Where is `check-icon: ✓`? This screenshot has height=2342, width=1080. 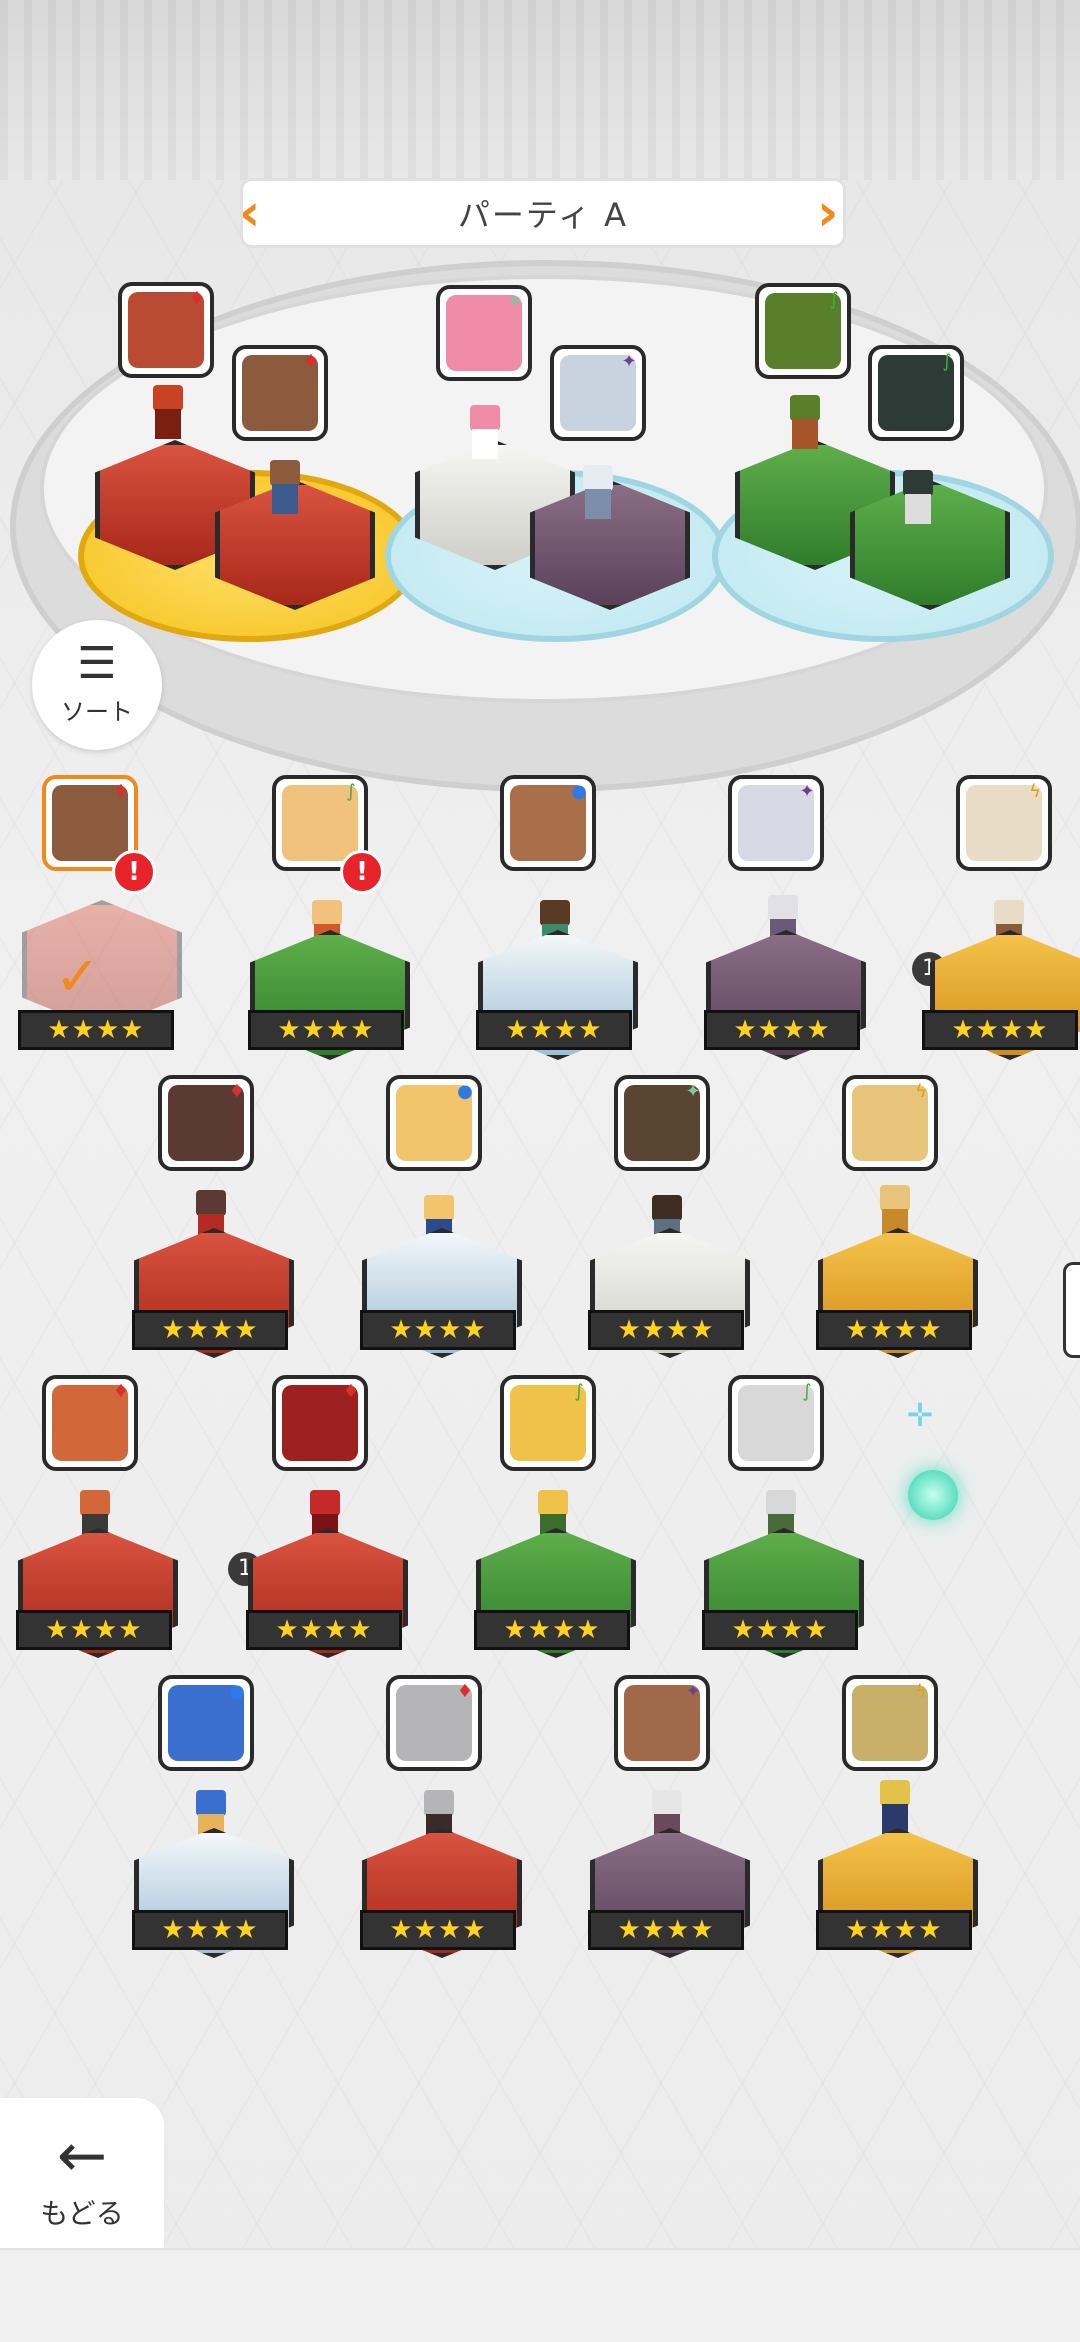
check-icon: ✓ is located at coordinates (78, 976).